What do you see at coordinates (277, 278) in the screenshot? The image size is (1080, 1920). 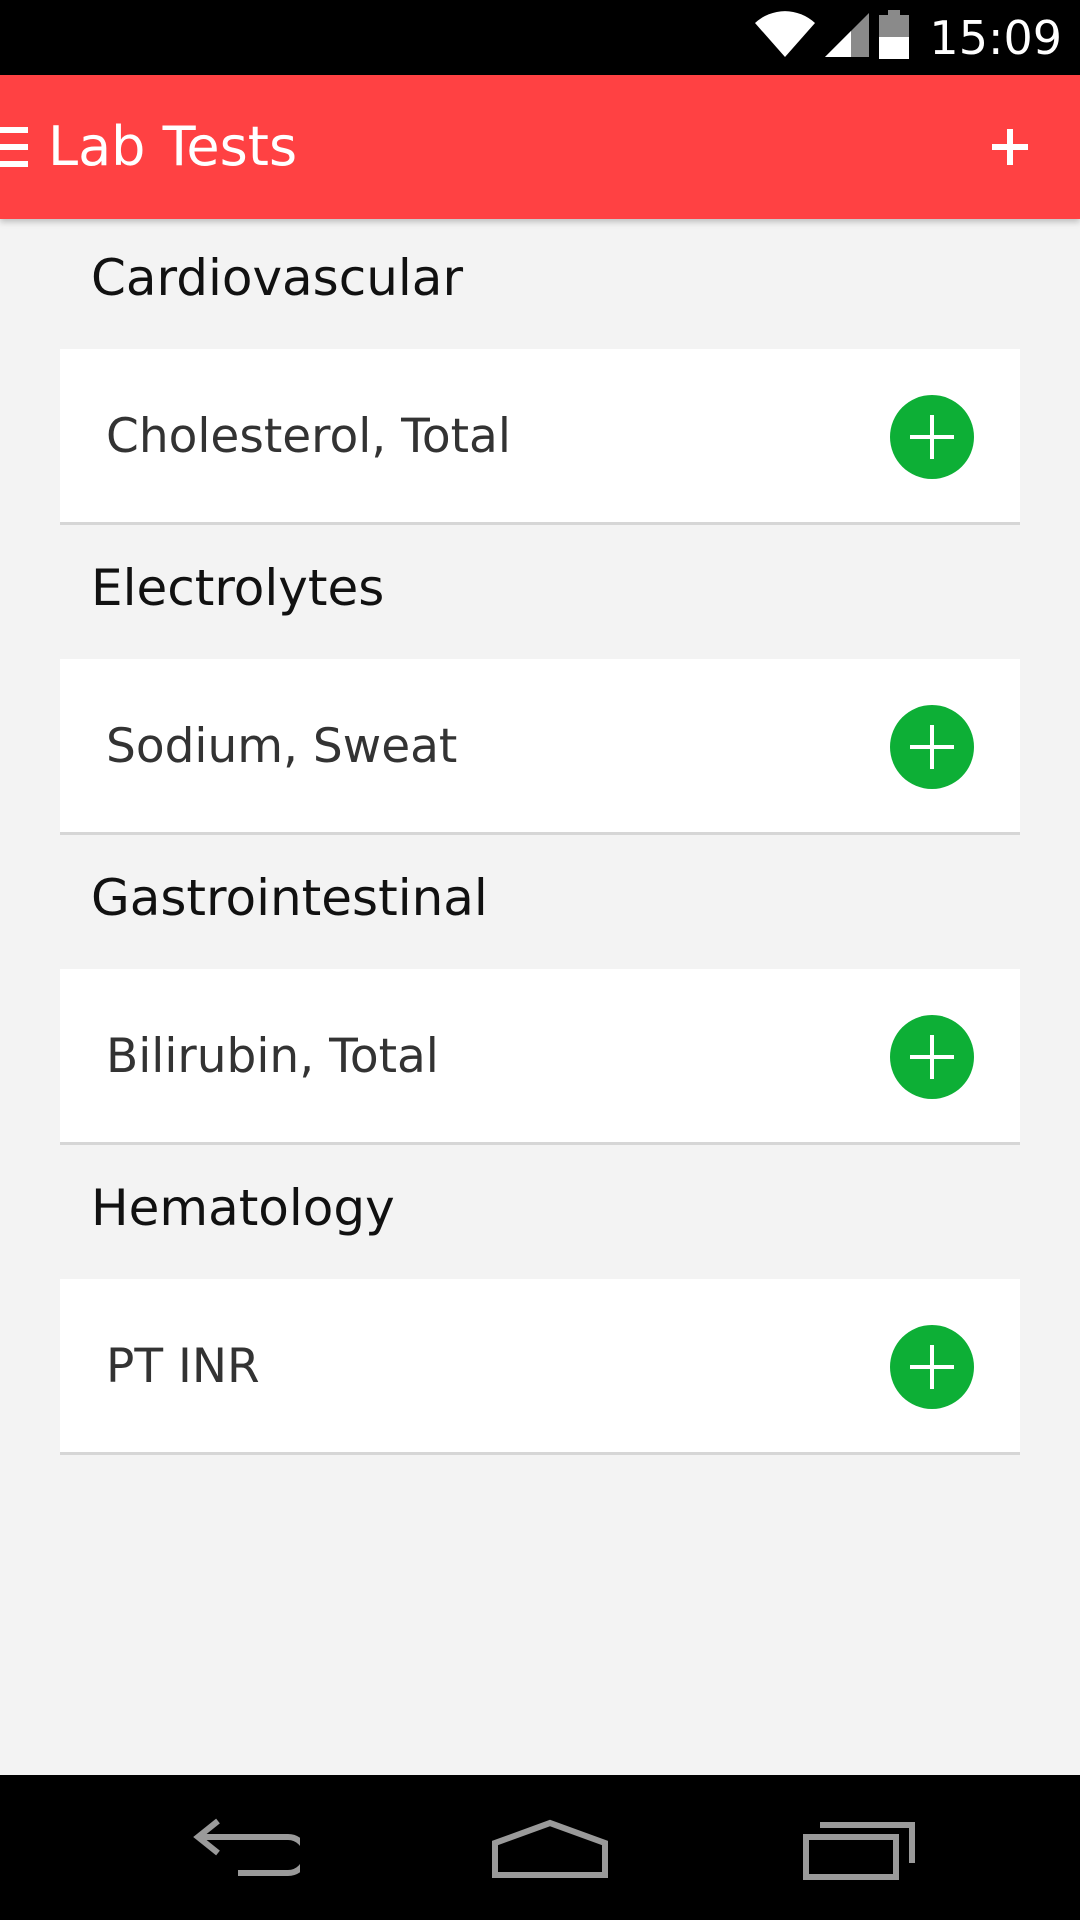 I see `section-header: Cardiovascular` at bounding box center [277, 278].